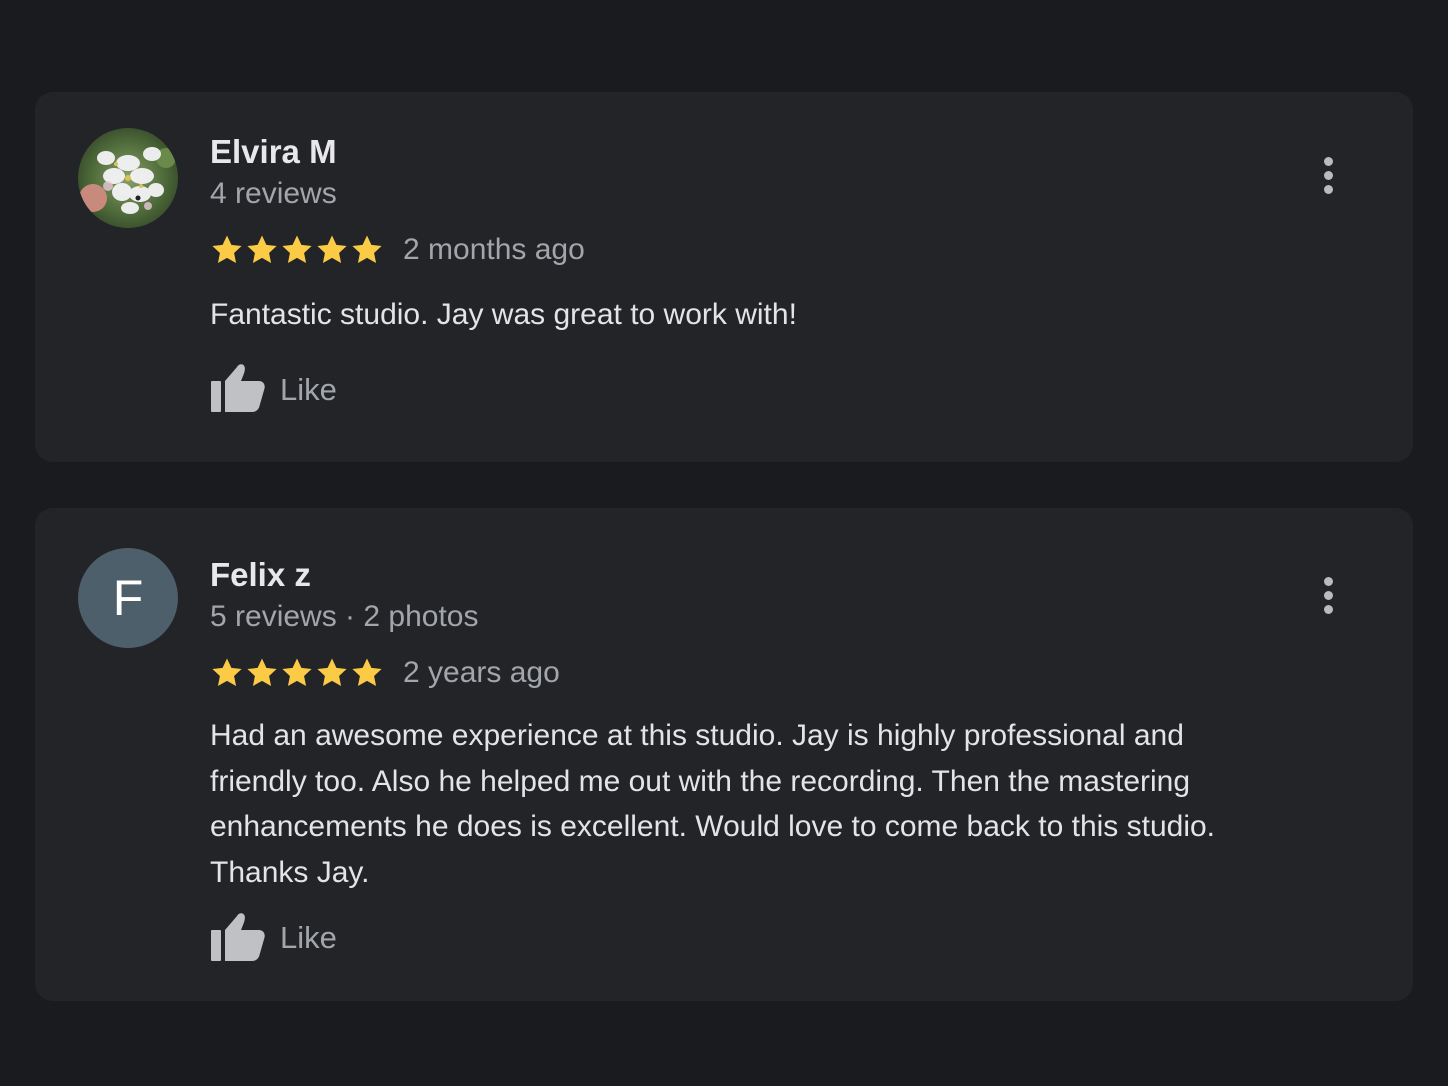 The image size is (1448, 1086). What do you see at coordinates (746, 152) in the screenshot?
I see `author-name: Elvira M` at bounding box center [746, 152].